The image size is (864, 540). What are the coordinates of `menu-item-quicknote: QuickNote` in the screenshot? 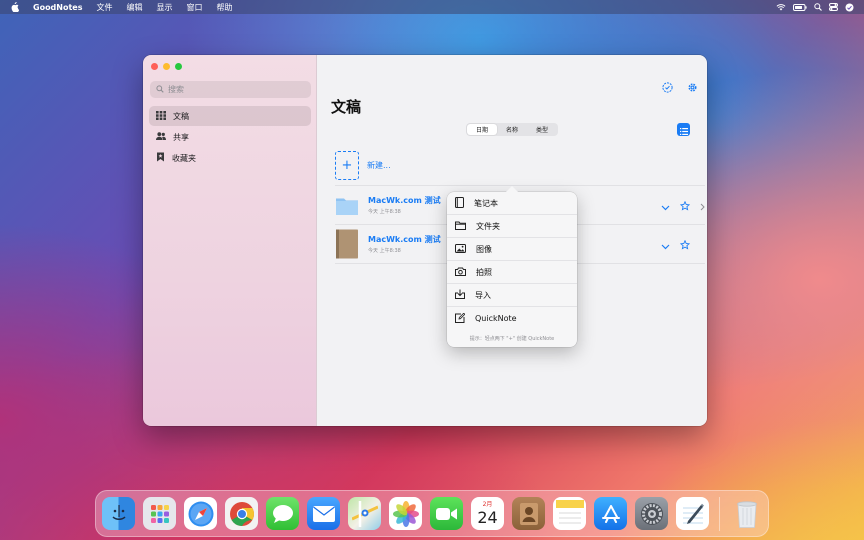 It's located at (512, 318).